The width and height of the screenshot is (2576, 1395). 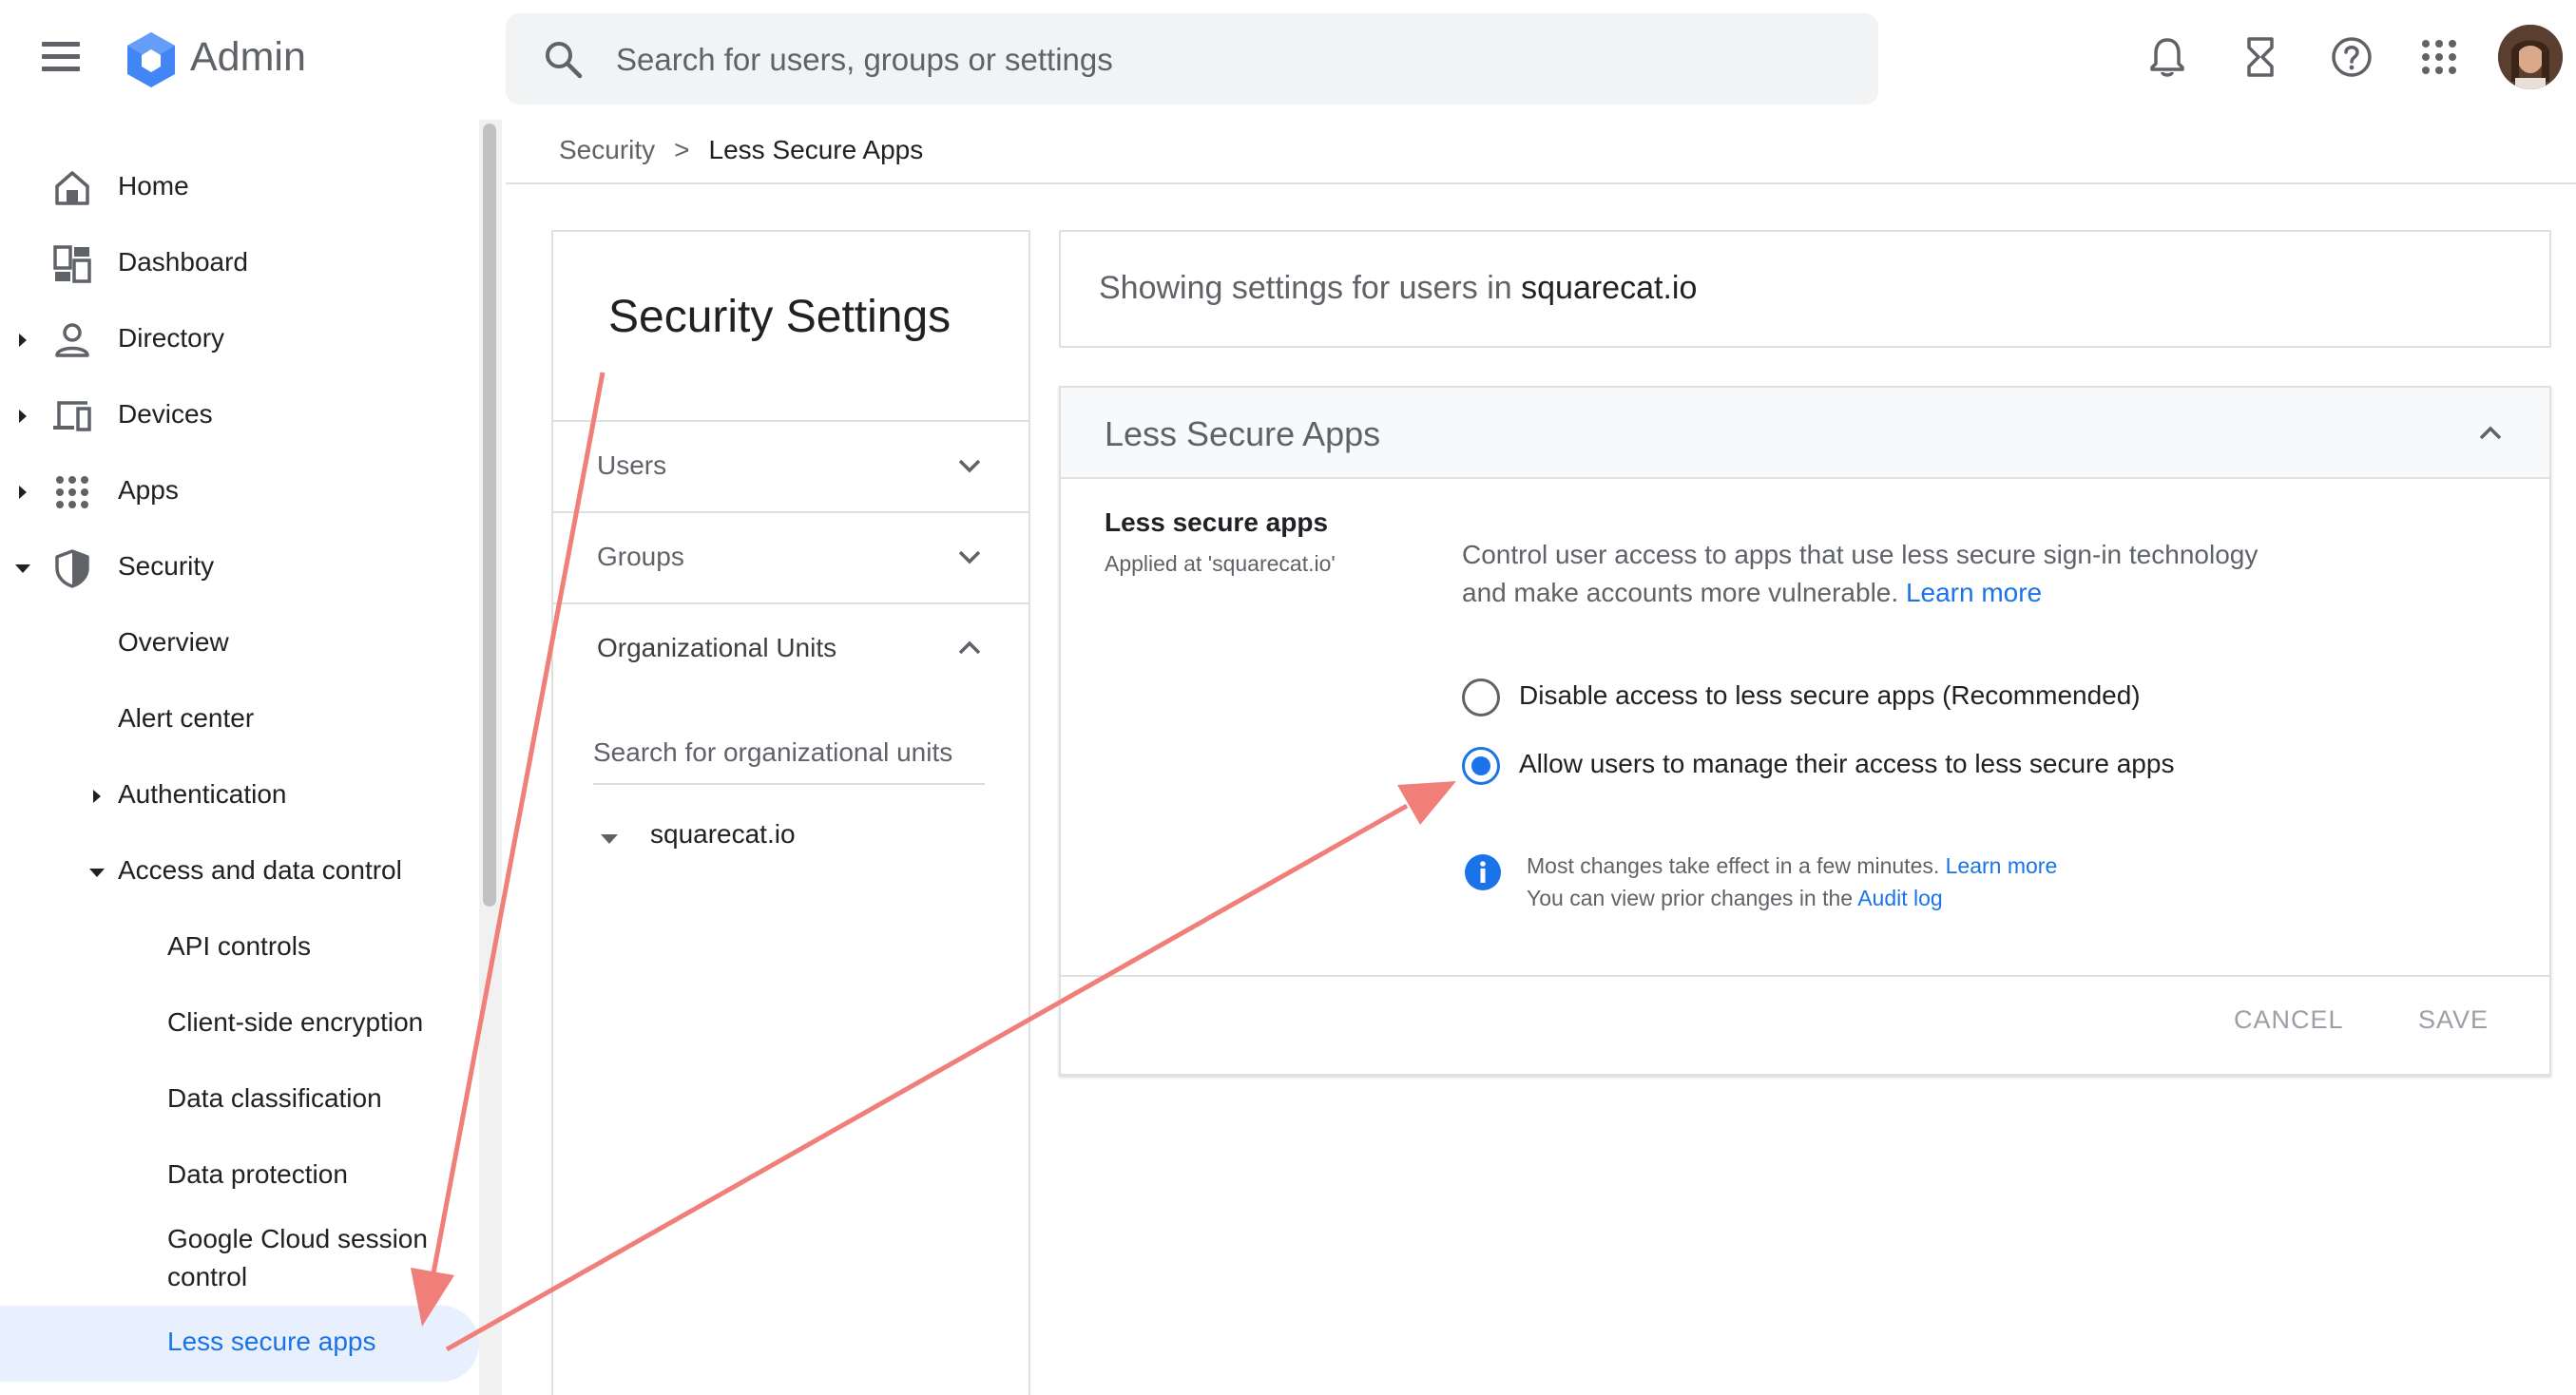 I want to click on nav-item-apps: Apps, so click(x=239, y=492).